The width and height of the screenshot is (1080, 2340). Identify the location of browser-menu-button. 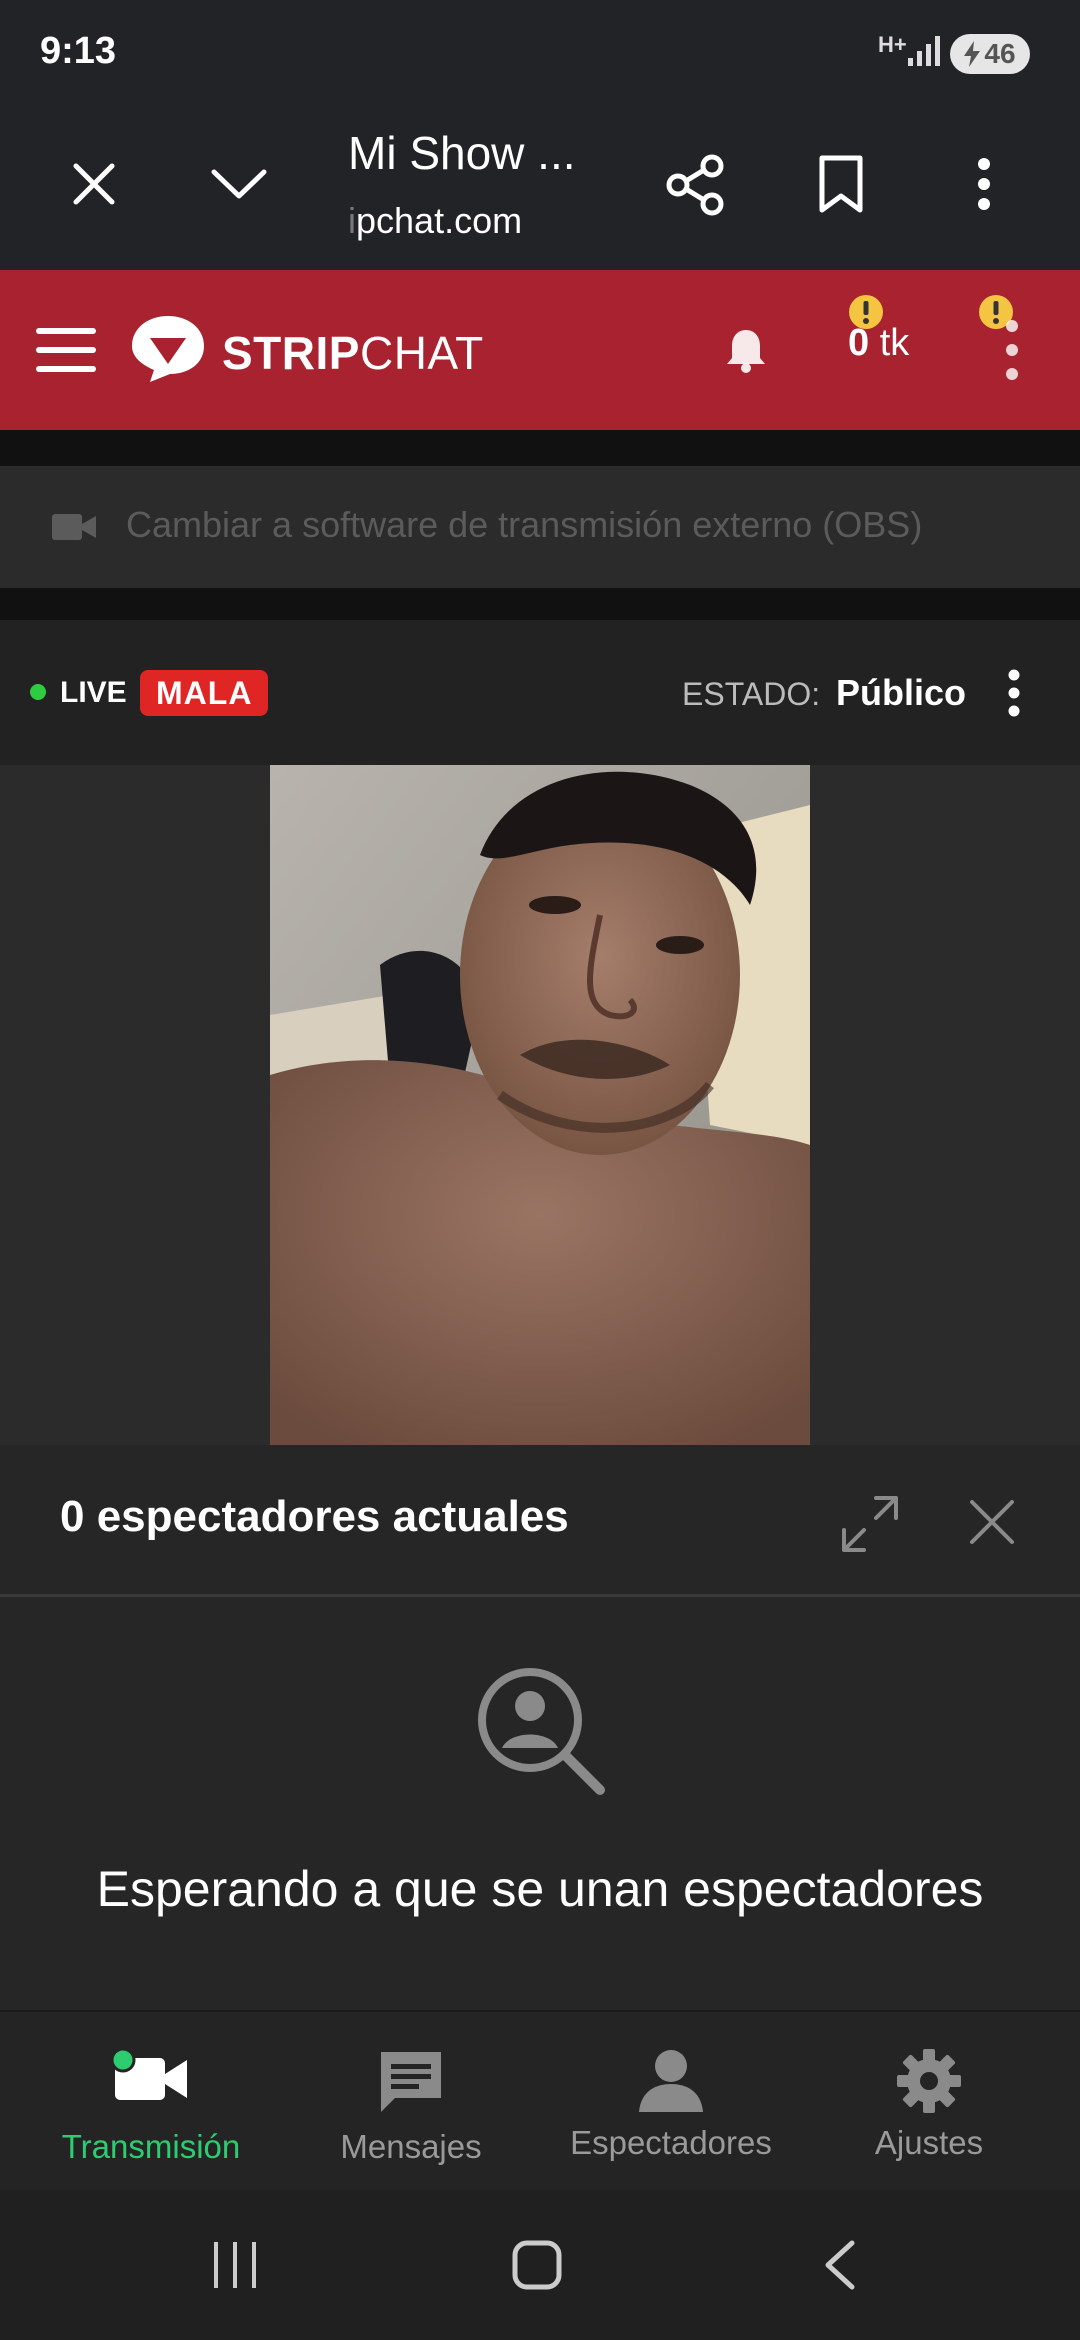
(984, 184).